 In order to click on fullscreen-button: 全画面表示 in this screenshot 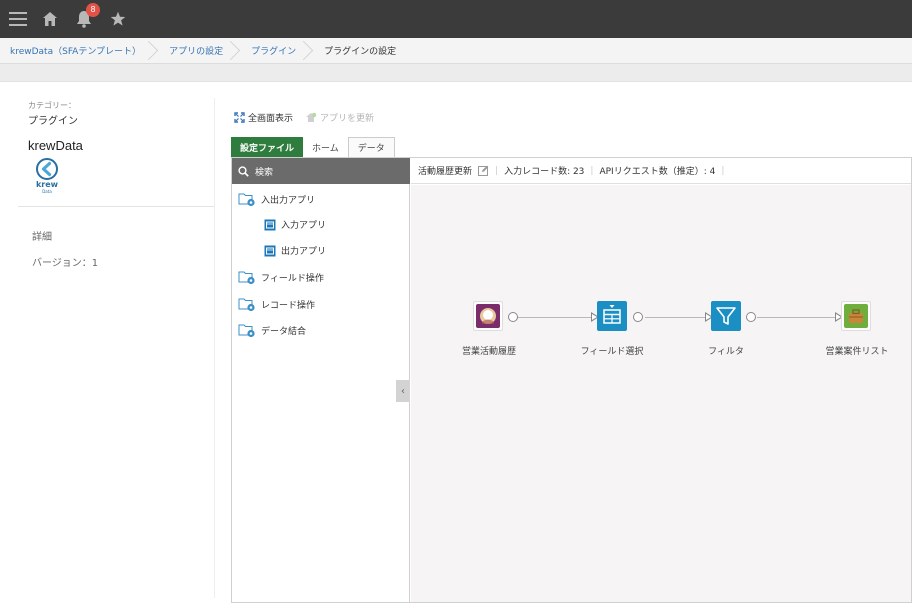, I will do `click(263, 117)`.